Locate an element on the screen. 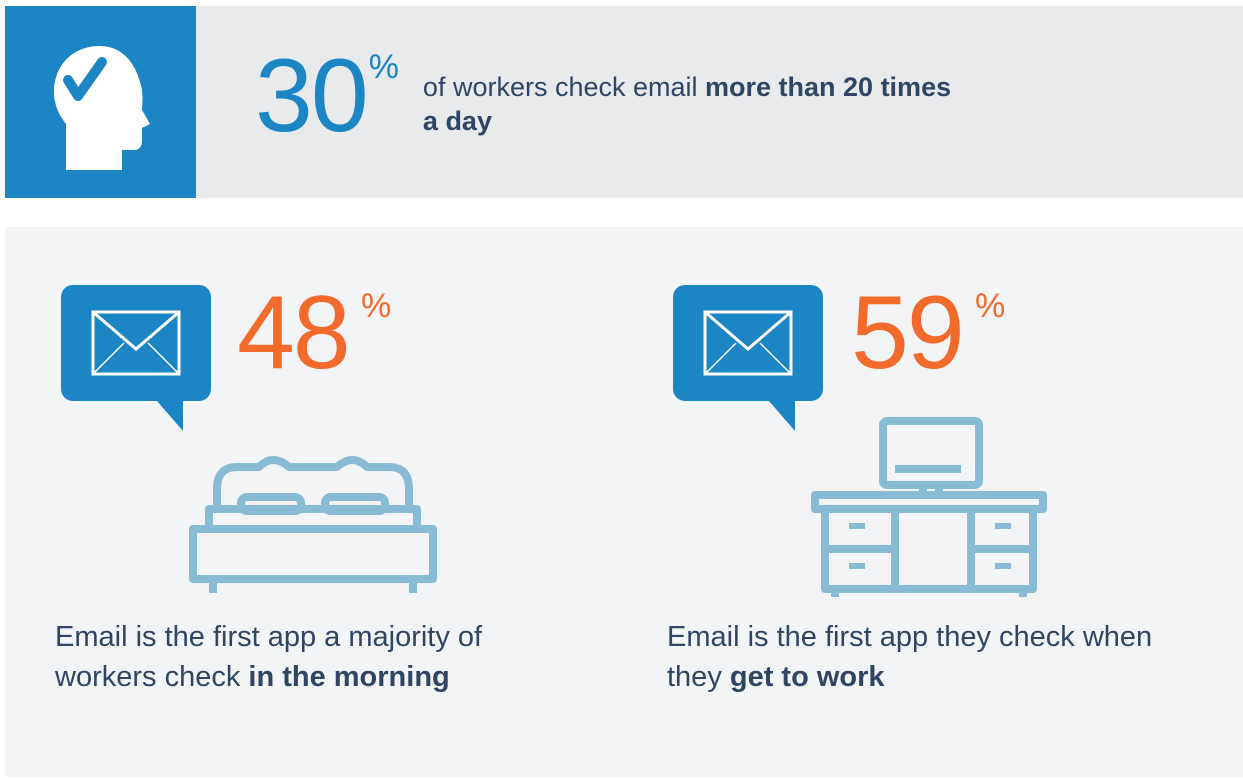  left-stat-unit: % is located at coordinates (376, 306).